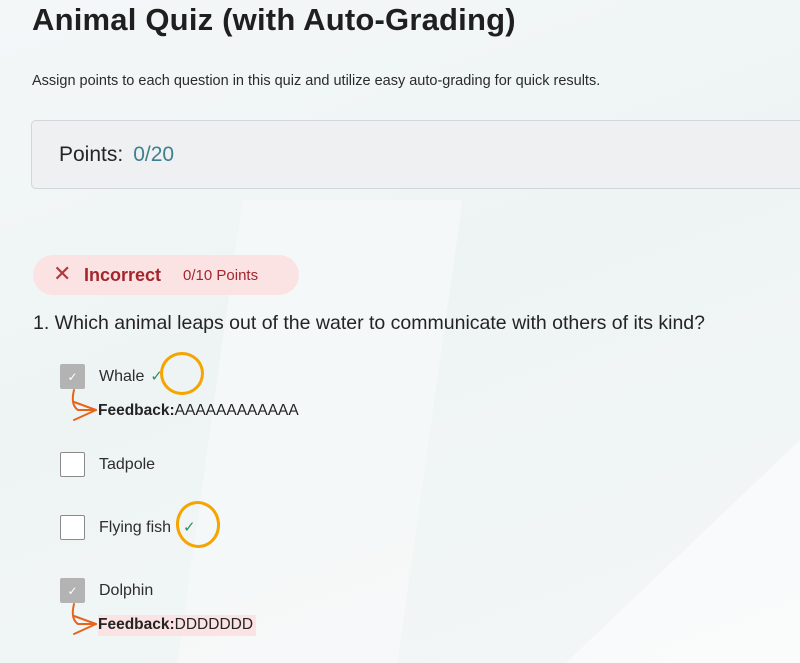 This screenshot has width=800, height=663. I want to click on option-tadpole: Tadpole, so click(107, 464).